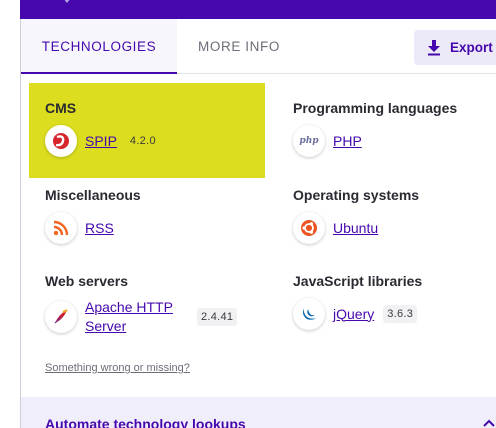  What do you see at coordinates (99, 228) in the screenshot?
I see `technology-link-rss: RSS` at bounding box center [99, 228].